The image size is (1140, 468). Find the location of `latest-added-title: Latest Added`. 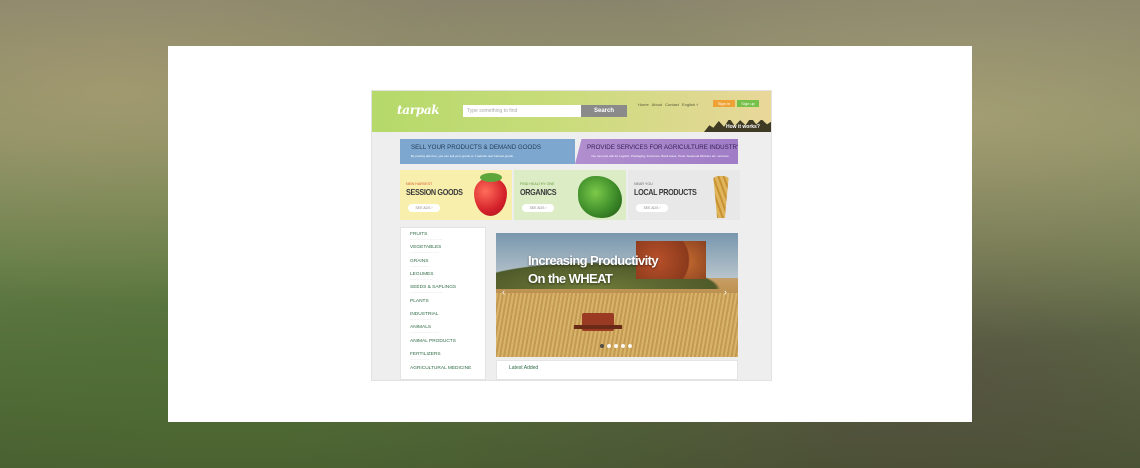

latest-added-title: Latest Added is located at coordinates (524, 368).